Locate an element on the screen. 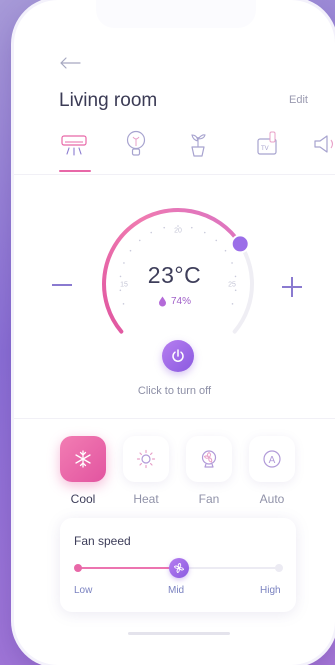 The image size is (335, 665). power-button is located at coordinates (178, 356).